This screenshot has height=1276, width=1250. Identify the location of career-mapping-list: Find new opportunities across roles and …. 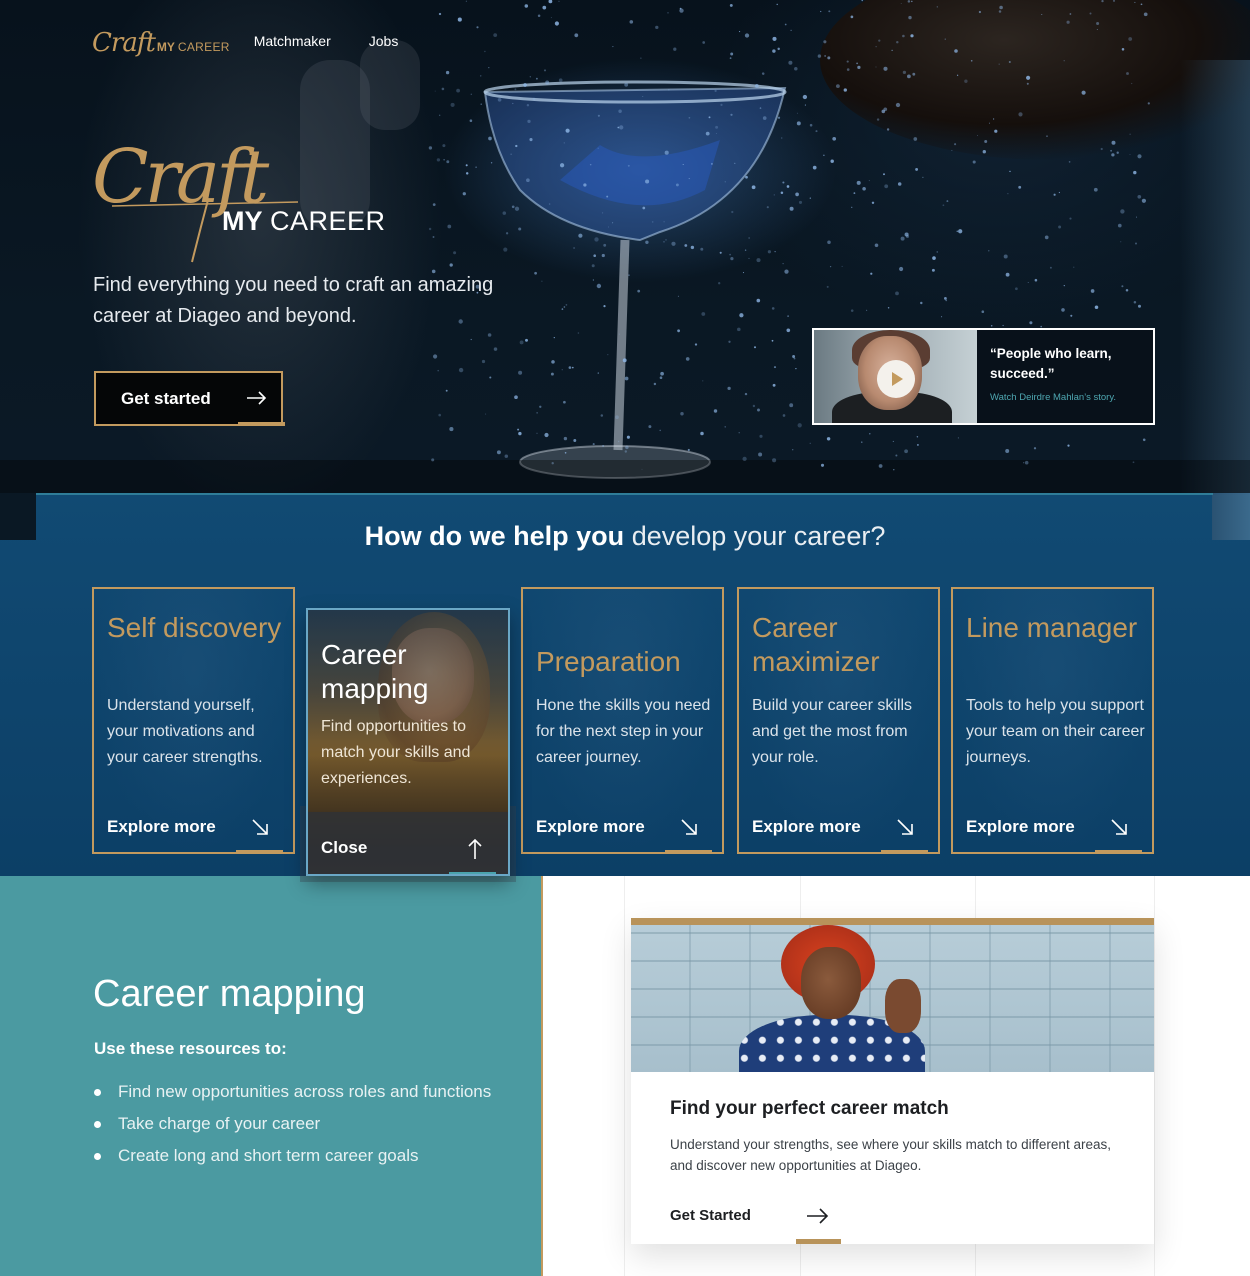
(292, 1124).